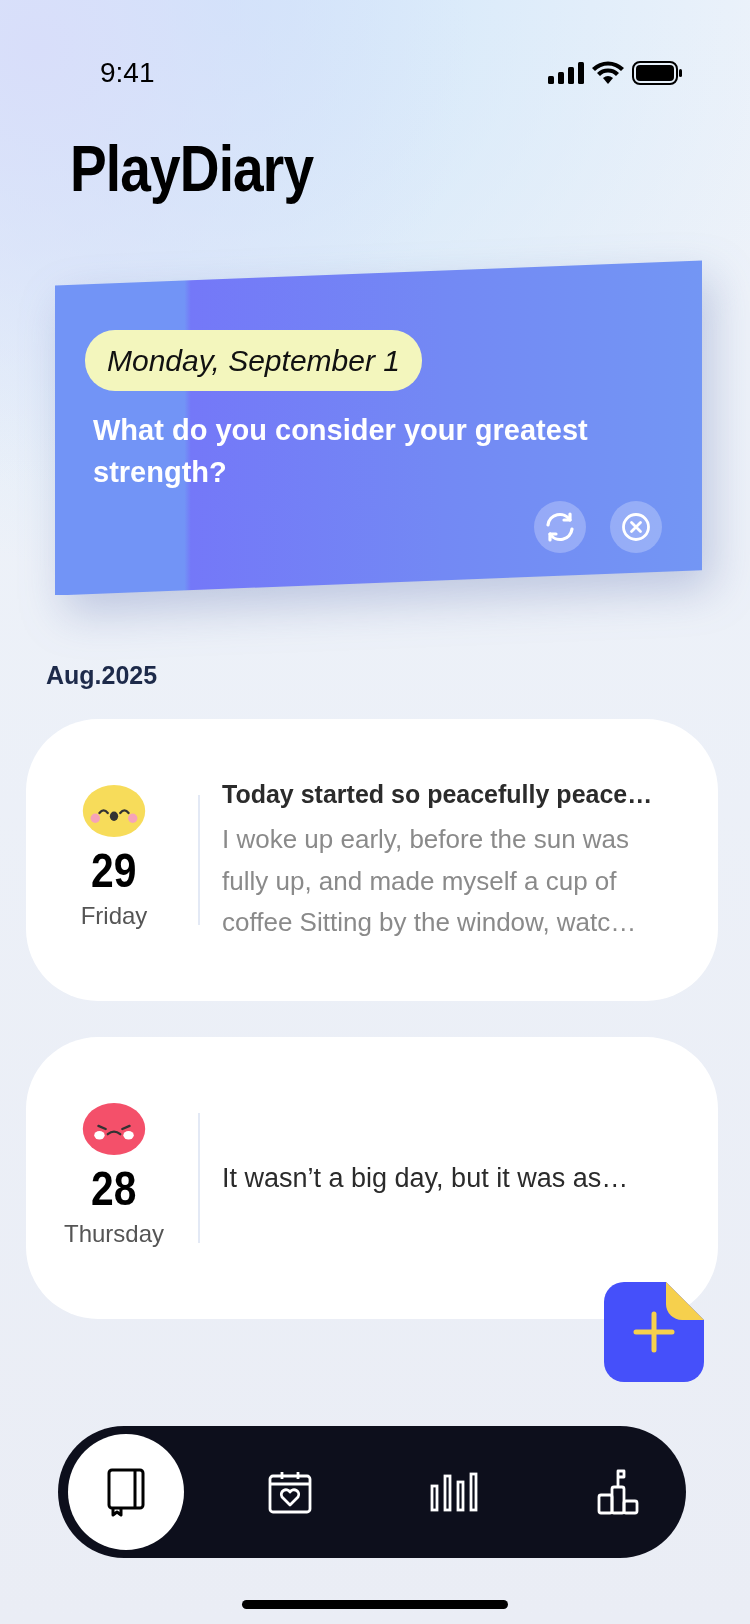 The height and width of the screenshot is (1624, 750). What do you see at coordinates (454, 1492) in the screenshot?
I see `bar-chart-icon` at bounding box center [454, 1492].